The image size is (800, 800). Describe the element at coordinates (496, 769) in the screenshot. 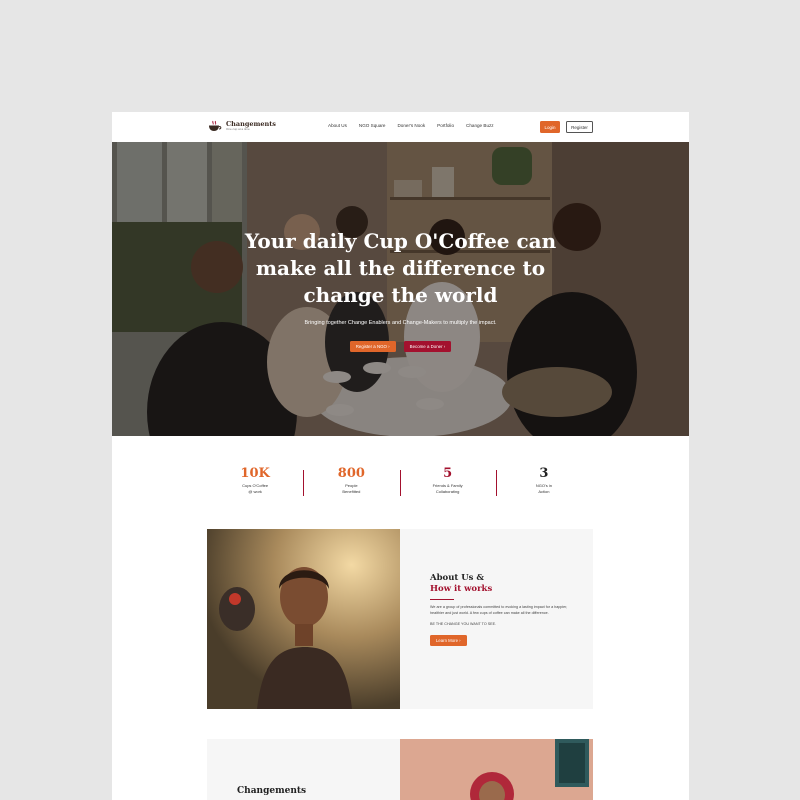

I see `changements-photo` at that location.